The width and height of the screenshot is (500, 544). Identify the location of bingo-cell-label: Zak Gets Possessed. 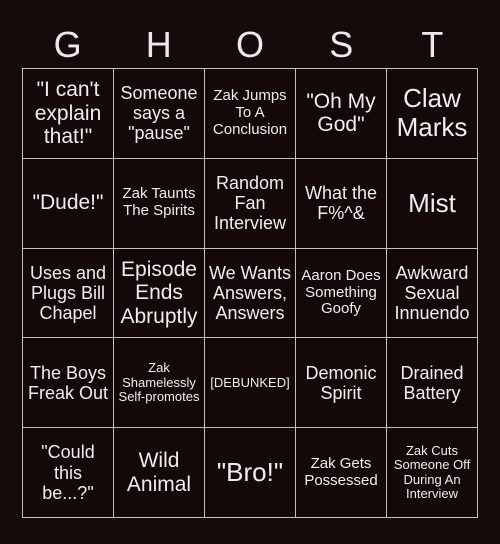
(341, 471).